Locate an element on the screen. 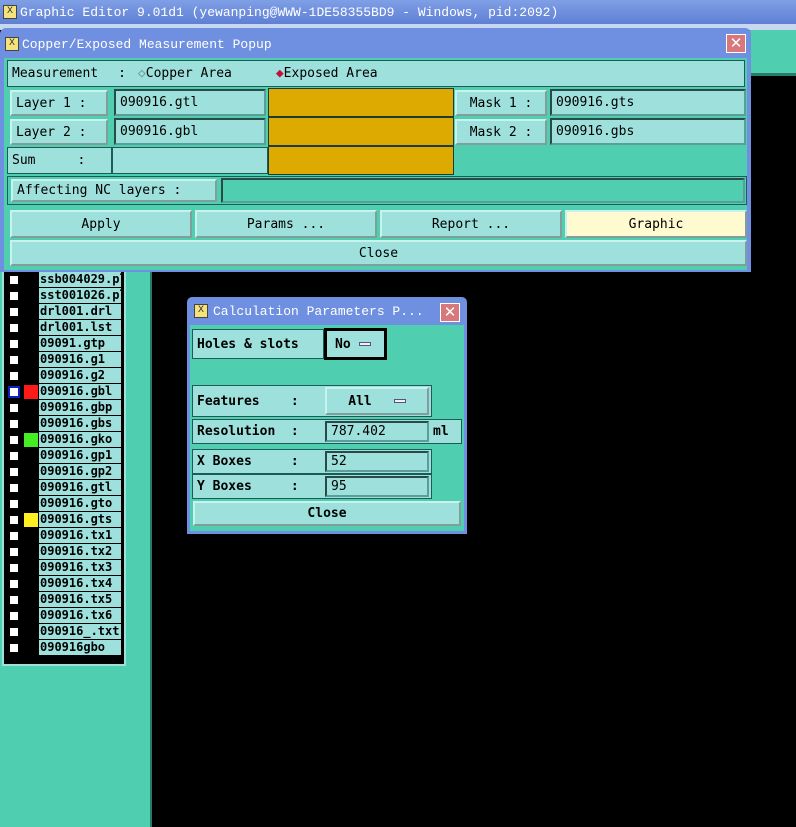  layer-list-item: 090916.g1 is located at coordinates (64, 359).